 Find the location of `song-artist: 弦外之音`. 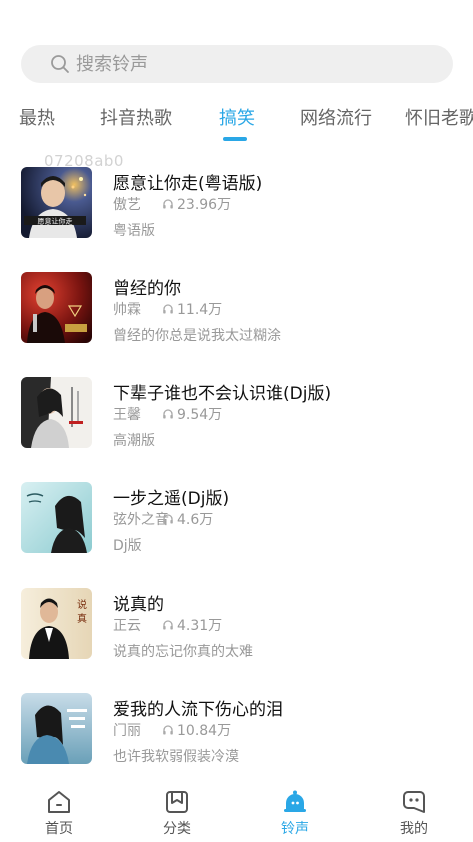

song-artist: 弦外之音 is located at coordinates (141, 520).